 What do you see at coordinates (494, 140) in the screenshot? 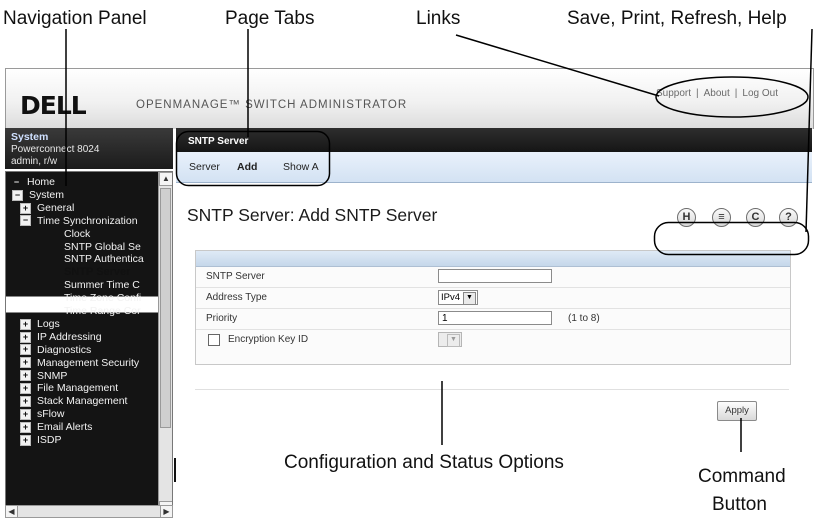
I see `page-header-bar: SNTP Server` at bounding box center [494, 140].